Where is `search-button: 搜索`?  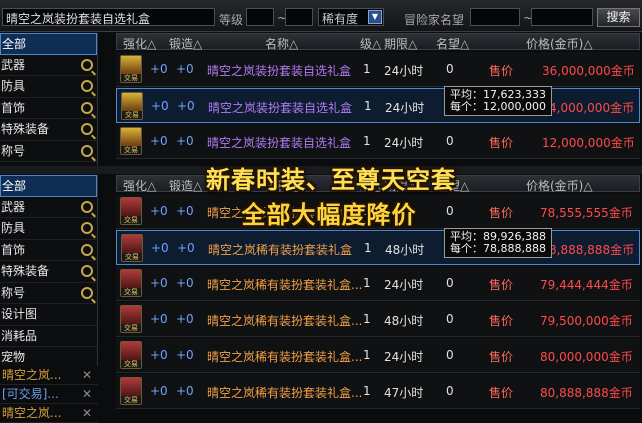
search-button: 搜索 is located at coordinates (618, 17).